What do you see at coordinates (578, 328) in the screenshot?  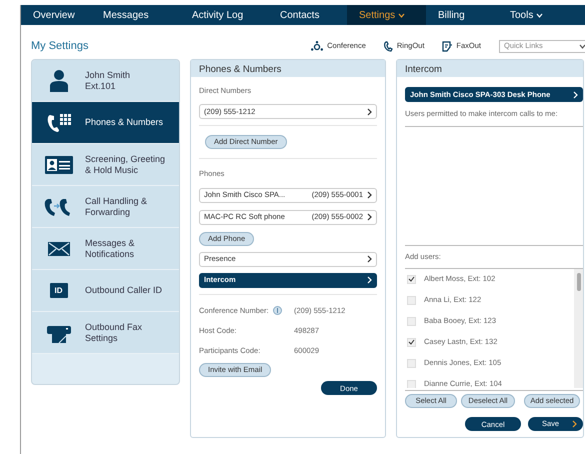 I see `scrollbar` at bounding box center [578, 328].